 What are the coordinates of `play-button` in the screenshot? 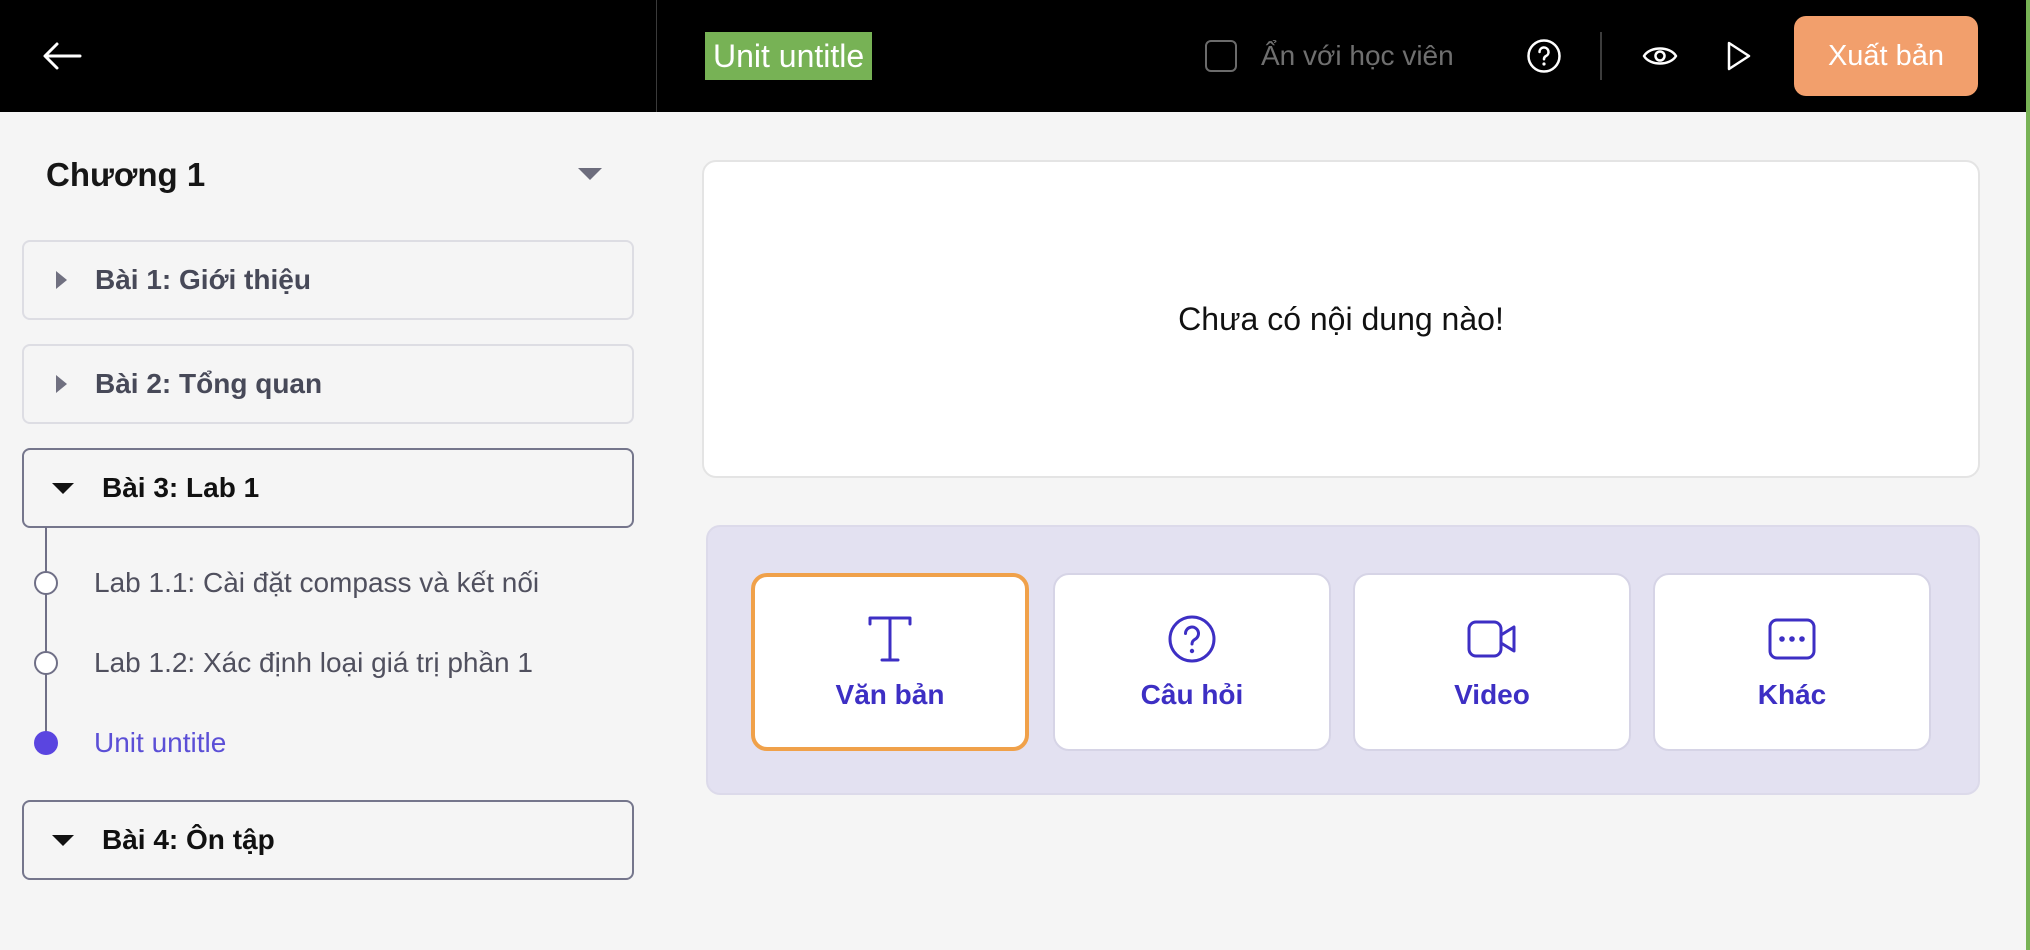 It's located at (1738, 56).